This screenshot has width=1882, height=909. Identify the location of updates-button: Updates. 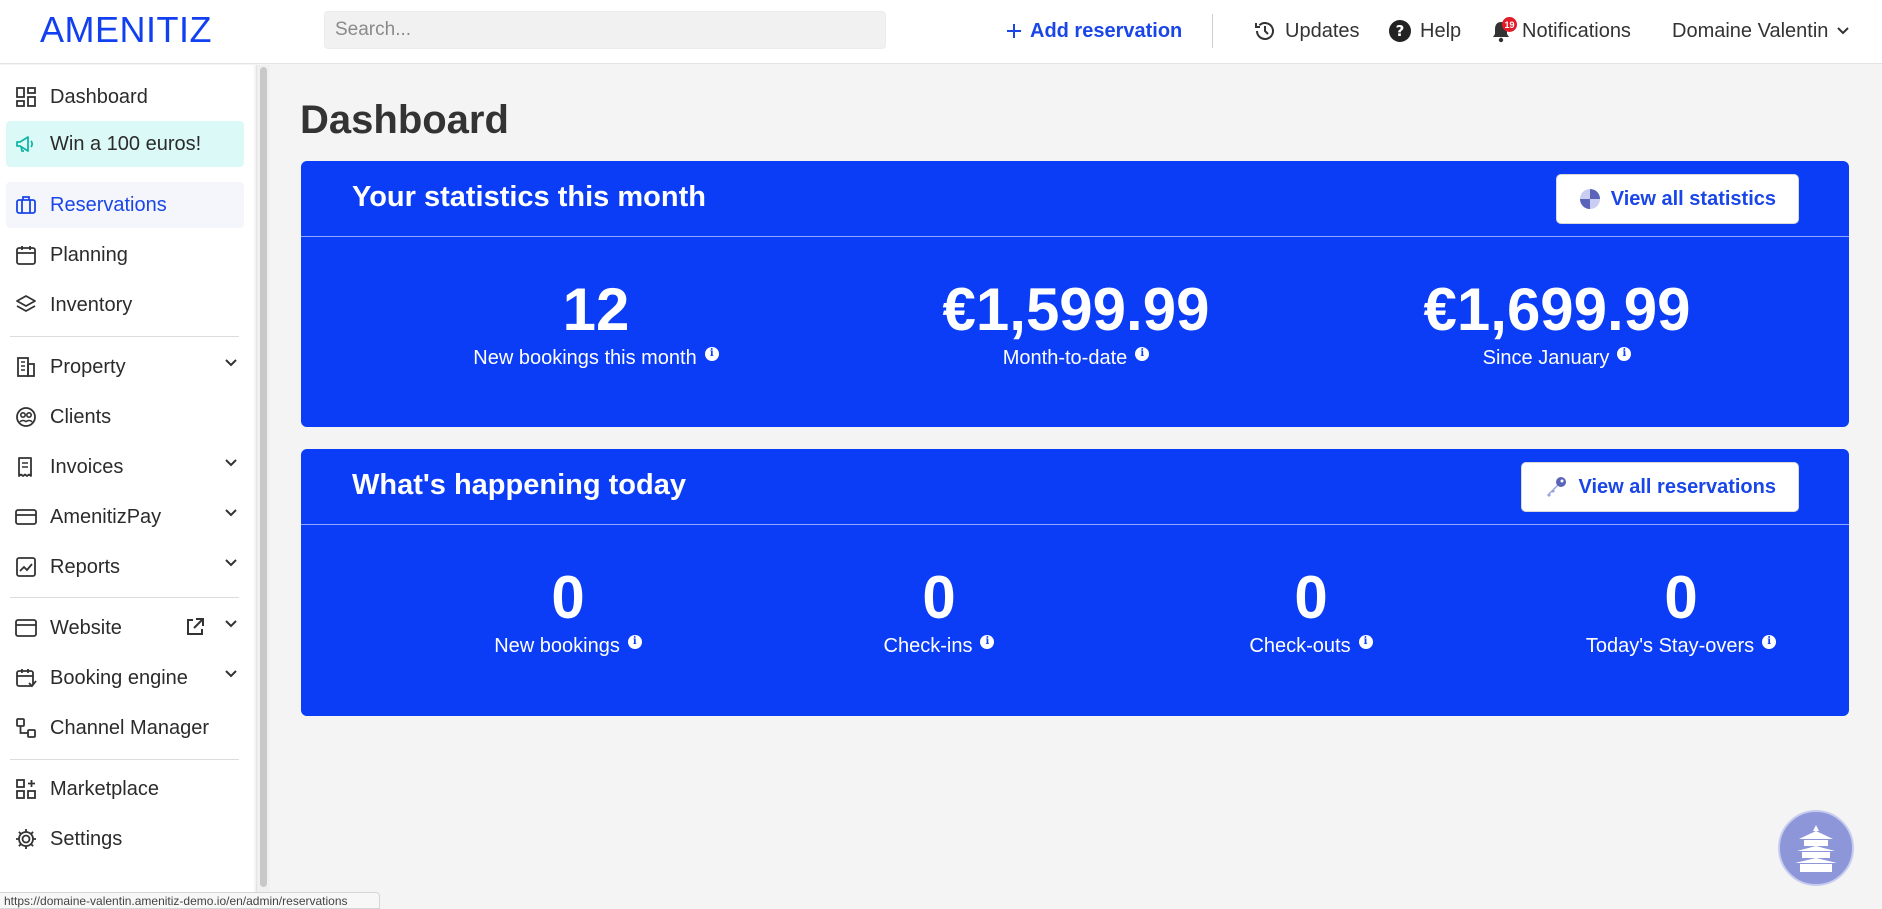
(1306, 31).